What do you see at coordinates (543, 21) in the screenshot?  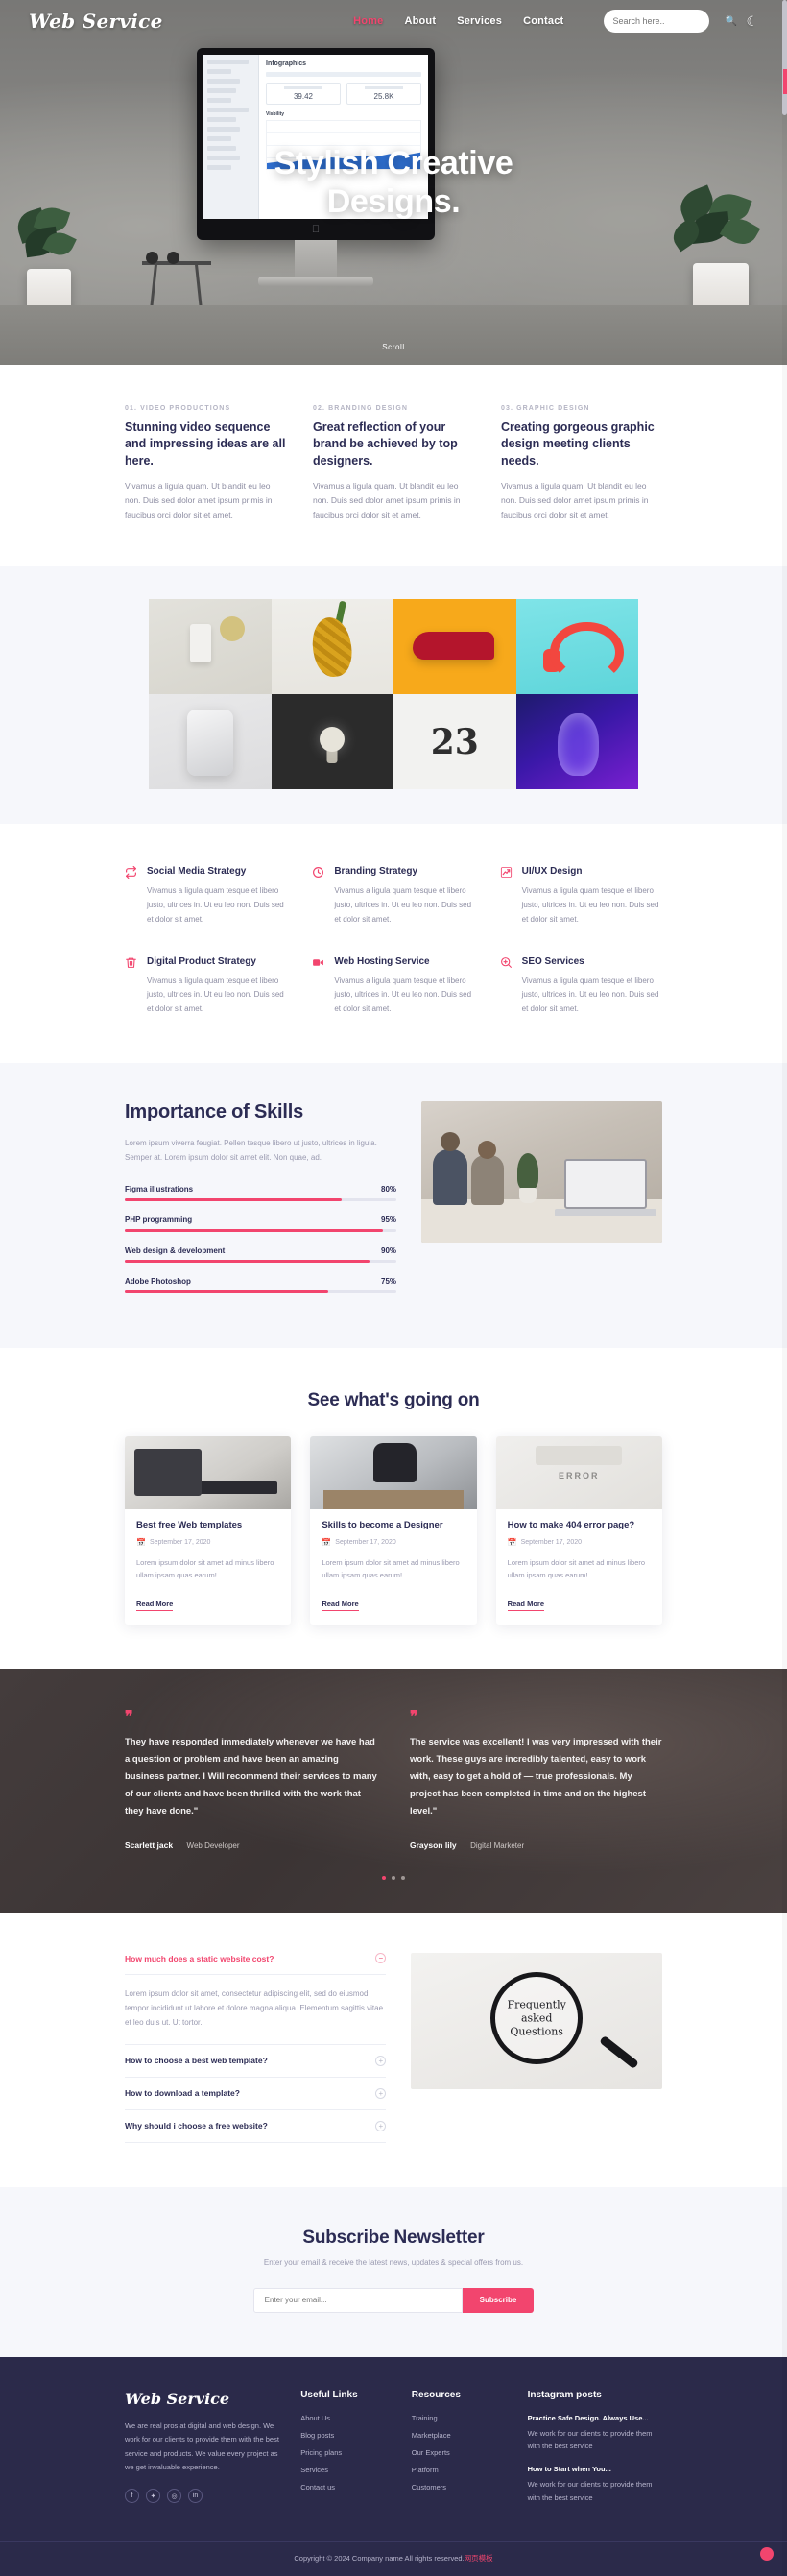 I see `nav-link-contact: Contact` at bounding box center [543, 21].